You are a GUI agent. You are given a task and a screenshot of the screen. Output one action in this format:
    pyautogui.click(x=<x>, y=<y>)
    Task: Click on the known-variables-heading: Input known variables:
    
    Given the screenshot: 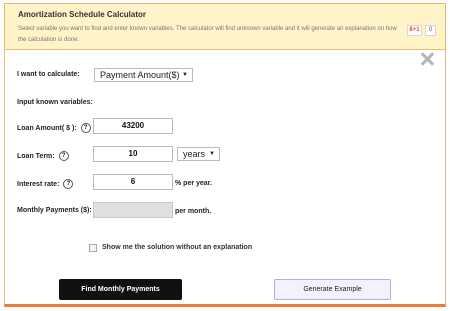 What is the action you would take?
    pyautogui.click(x=55, y=102)
    